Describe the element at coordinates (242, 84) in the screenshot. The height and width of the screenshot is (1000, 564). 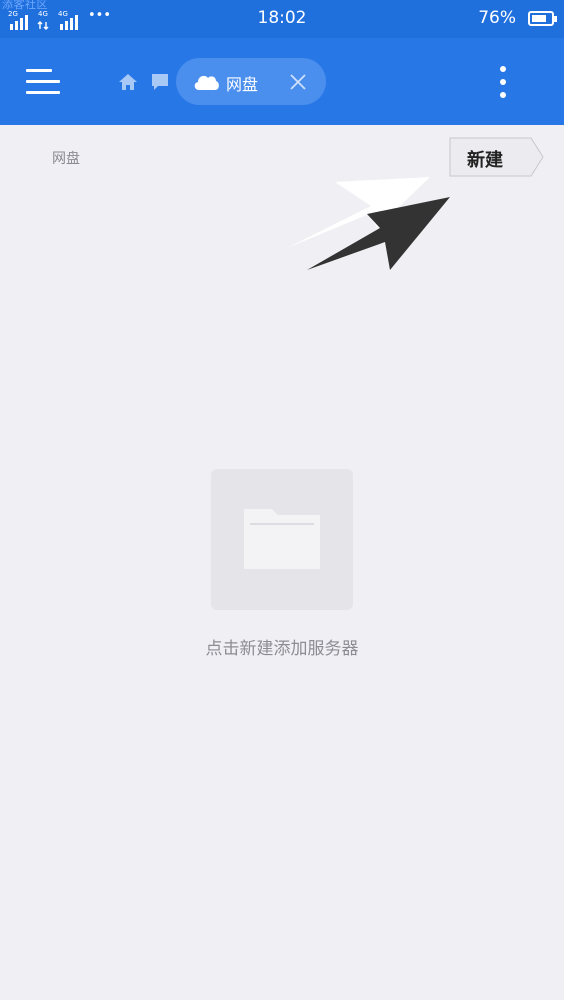
I see `tab-label: 网盘` at that location.